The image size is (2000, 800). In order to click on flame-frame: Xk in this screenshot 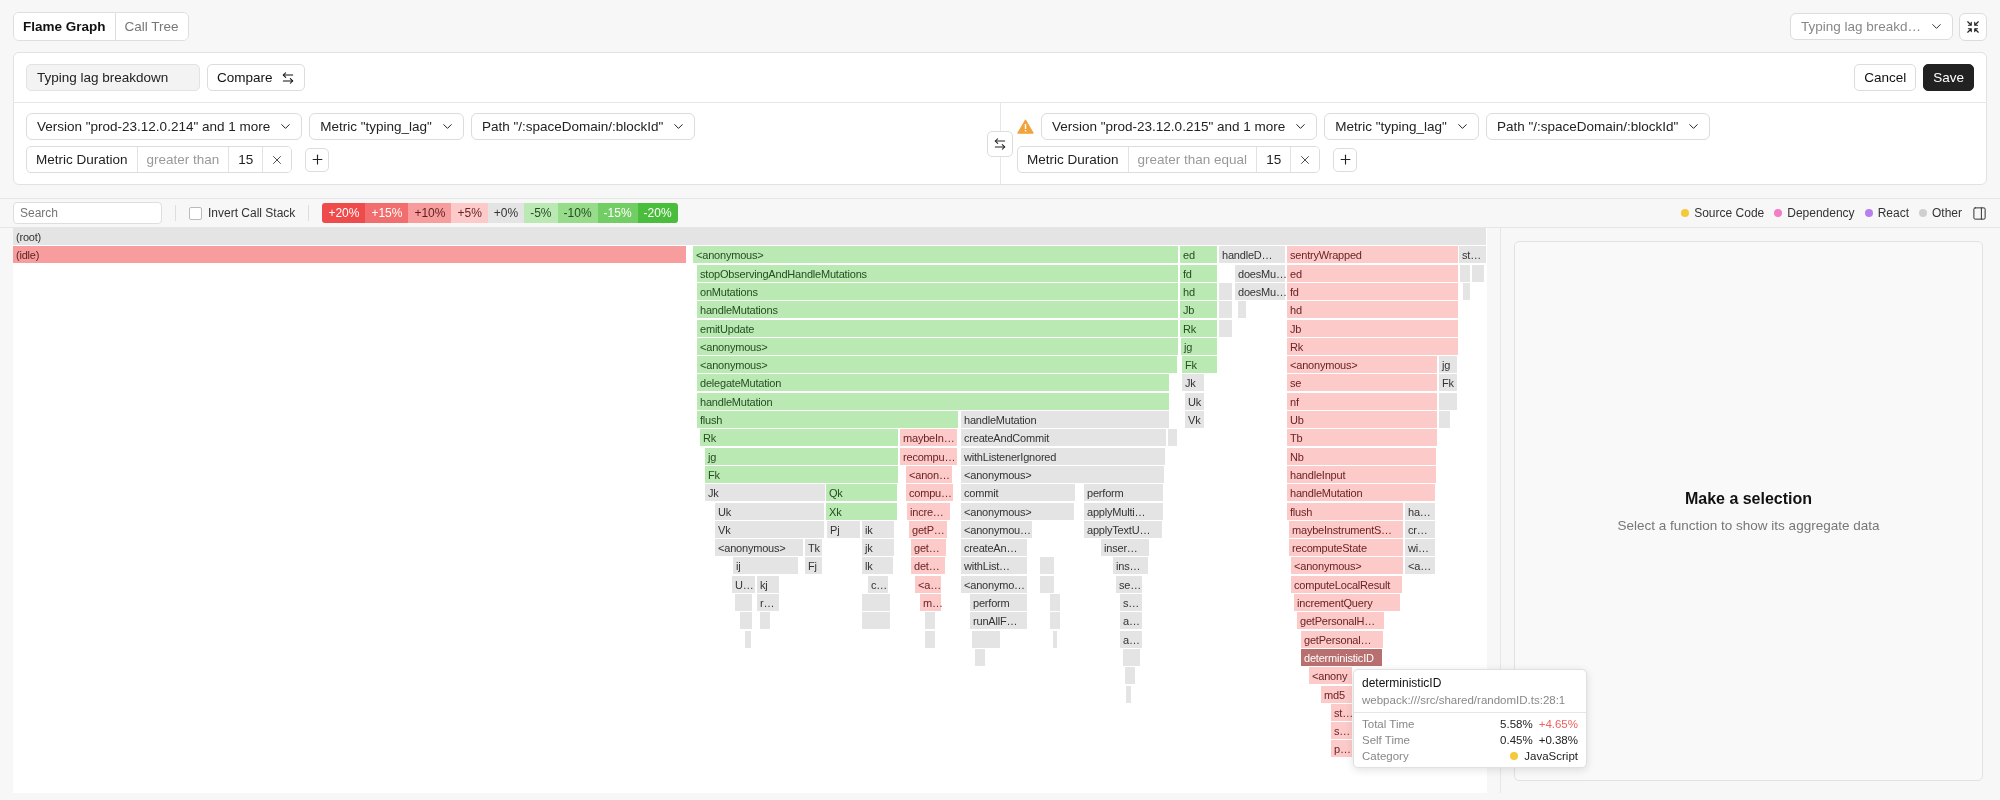, I will do `click(861, 511)`.